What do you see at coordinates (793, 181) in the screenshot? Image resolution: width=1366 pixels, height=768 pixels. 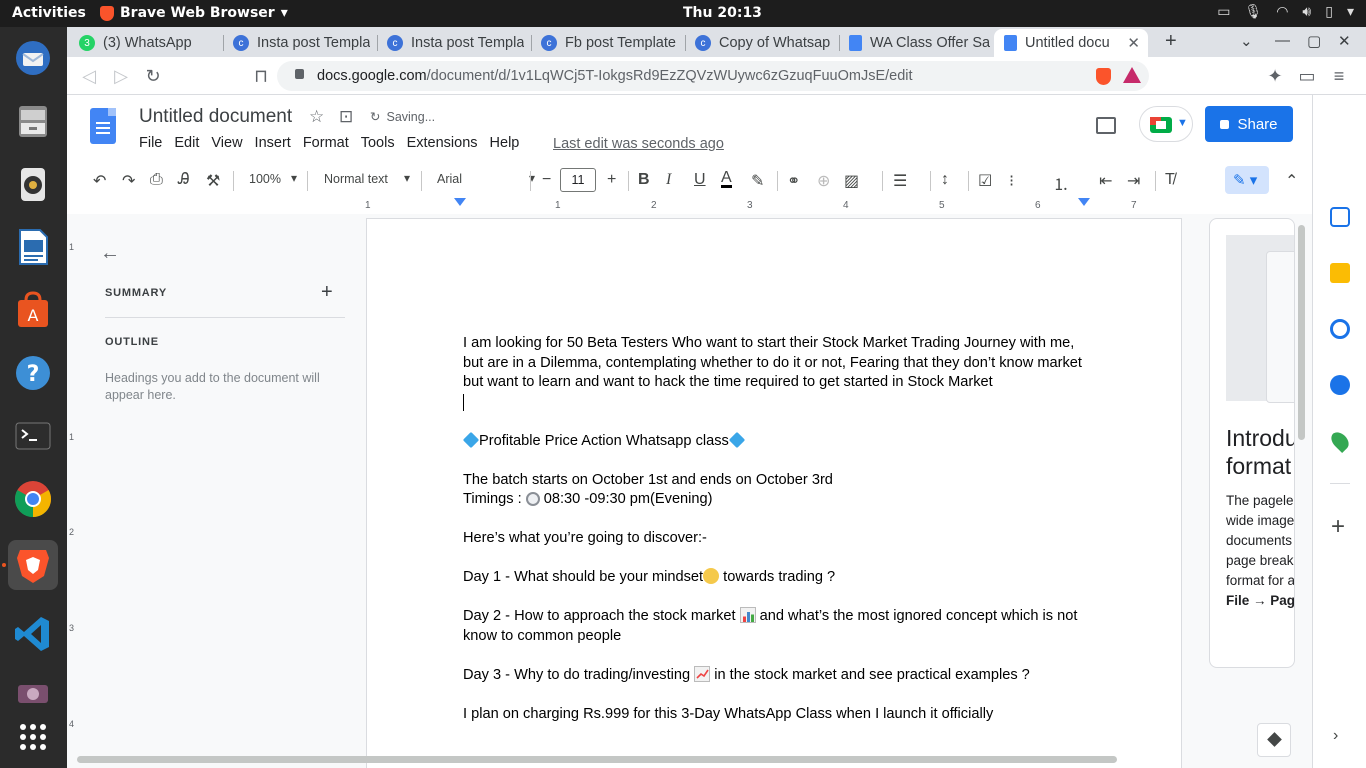 I see `insert-link-icon: ⚭` at bounding box center [793, 181].